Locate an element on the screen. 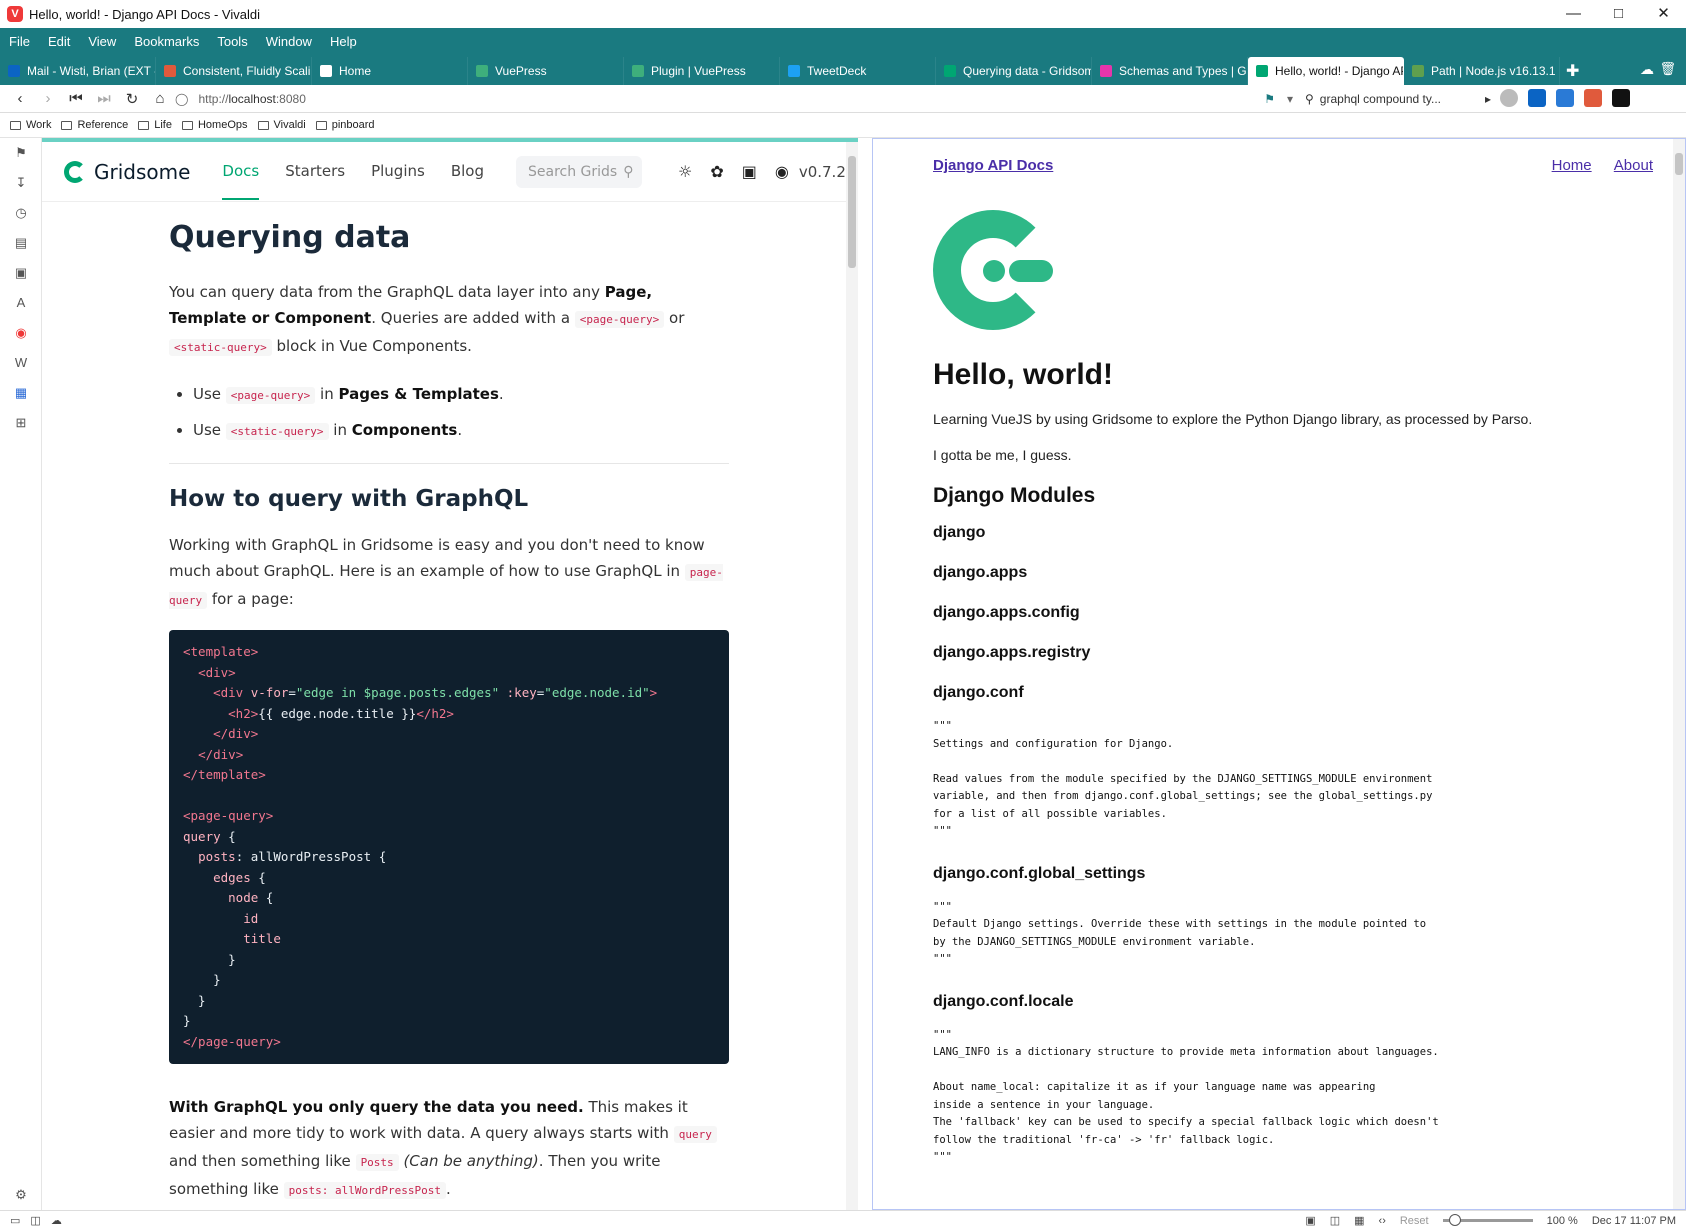 This screenshot has height=1230, width=1686. rewind-icon: ⏮ is located at coordinates (76, 99).